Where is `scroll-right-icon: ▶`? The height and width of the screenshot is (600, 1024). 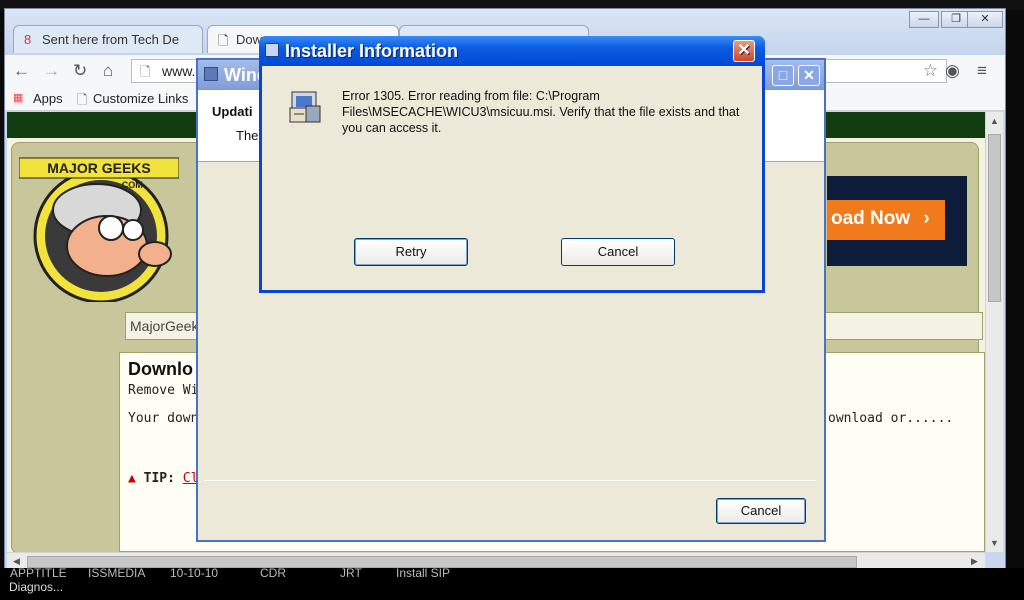
scroll-right-icon: ▶ is located at coordinates (974, 561).